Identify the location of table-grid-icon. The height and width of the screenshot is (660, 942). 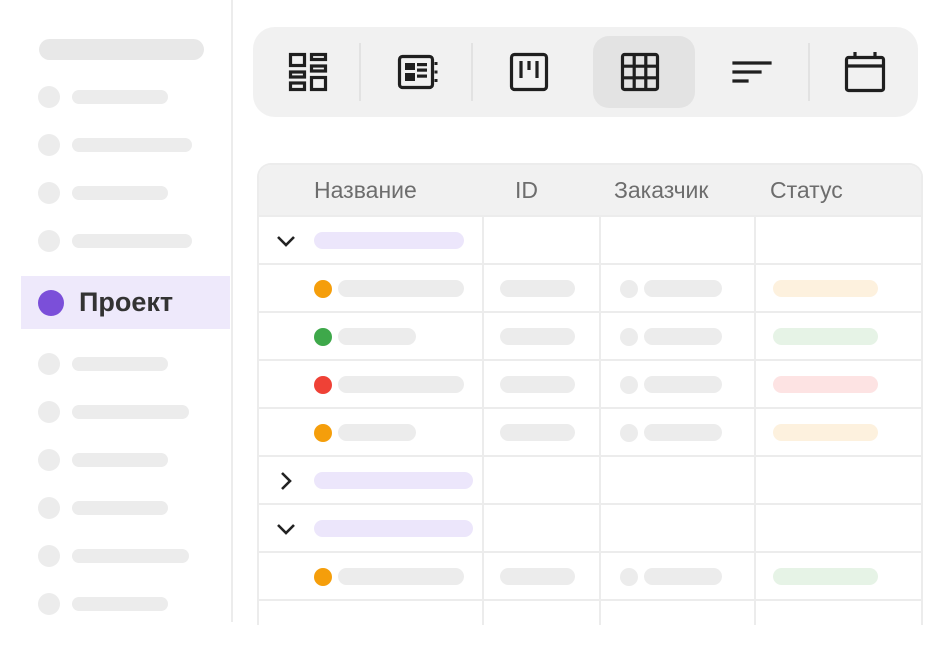
(640, 72).